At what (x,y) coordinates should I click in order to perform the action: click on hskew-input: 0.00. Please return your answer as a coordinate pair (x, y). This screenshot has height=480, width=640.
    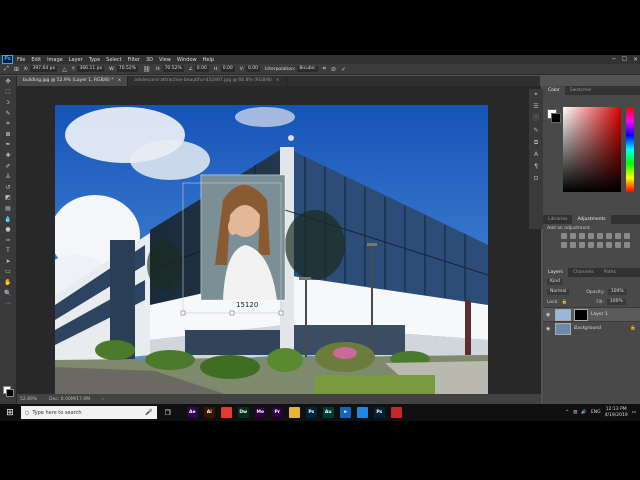
    Looking at the image, I should click on (227, 69).